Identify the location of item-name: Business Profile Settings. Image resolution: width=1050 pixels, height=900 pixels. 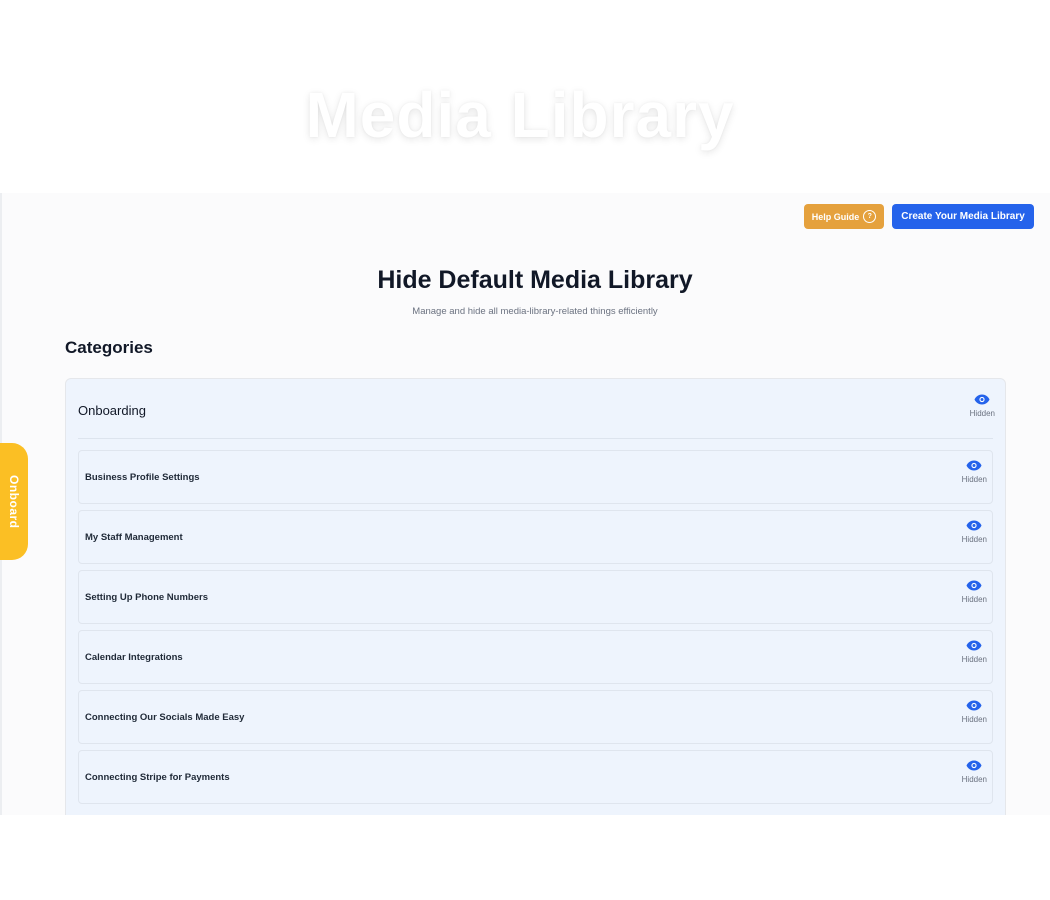
(142, 477).